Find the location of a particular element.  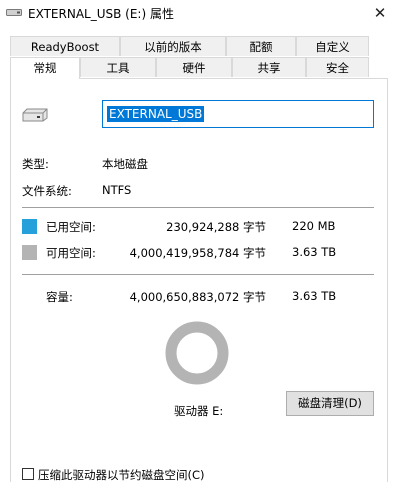

tab-security: 安全 is located at coordinates (337, 67).